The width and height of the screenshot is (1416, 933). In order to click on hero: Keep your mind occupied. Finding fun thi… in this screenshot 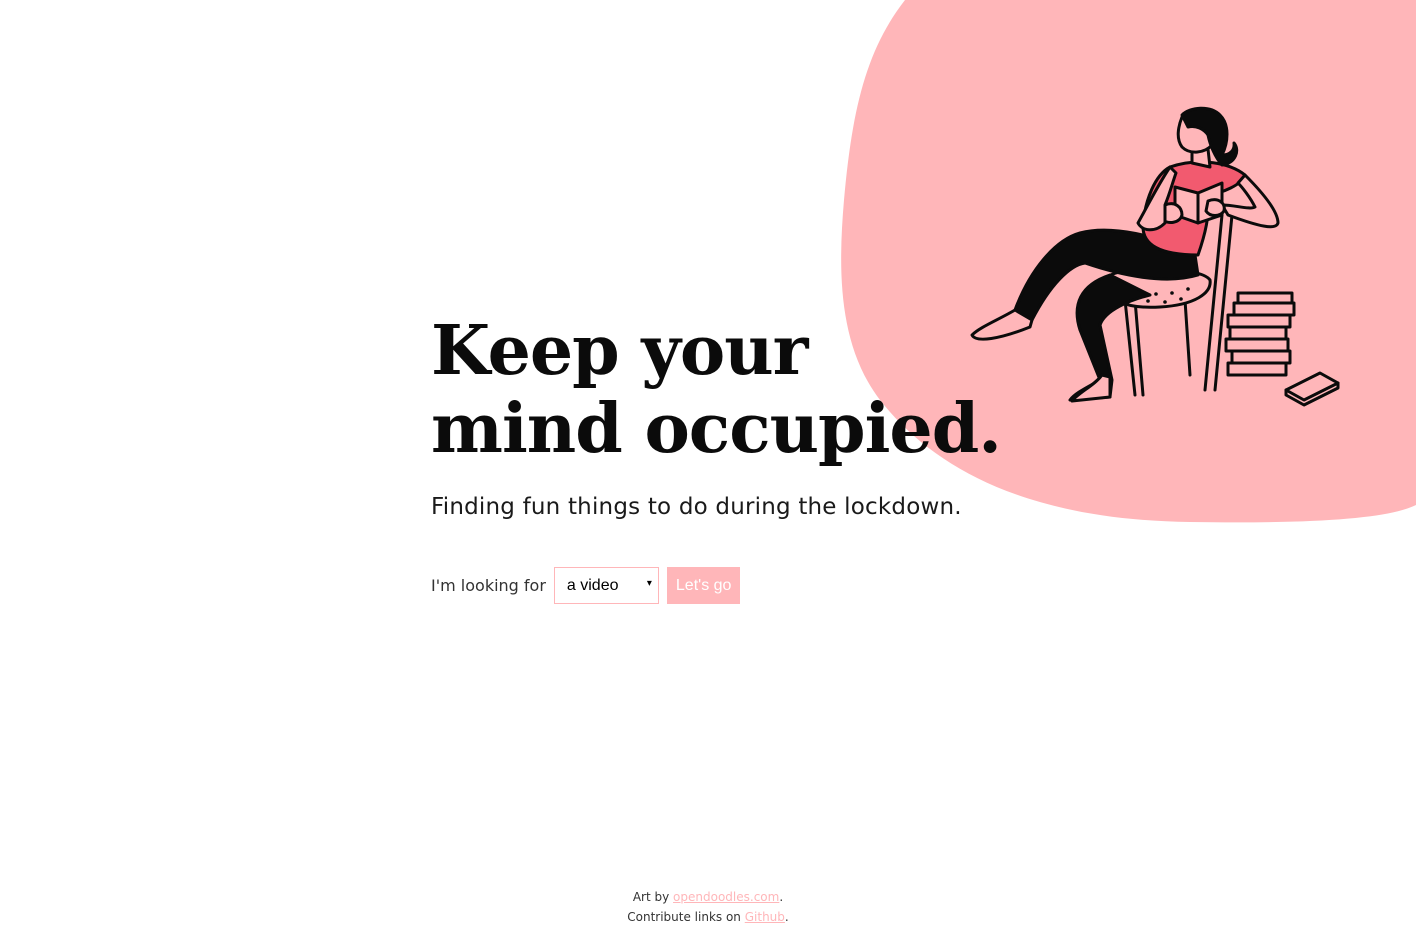, I will do `click(781, 416)`.